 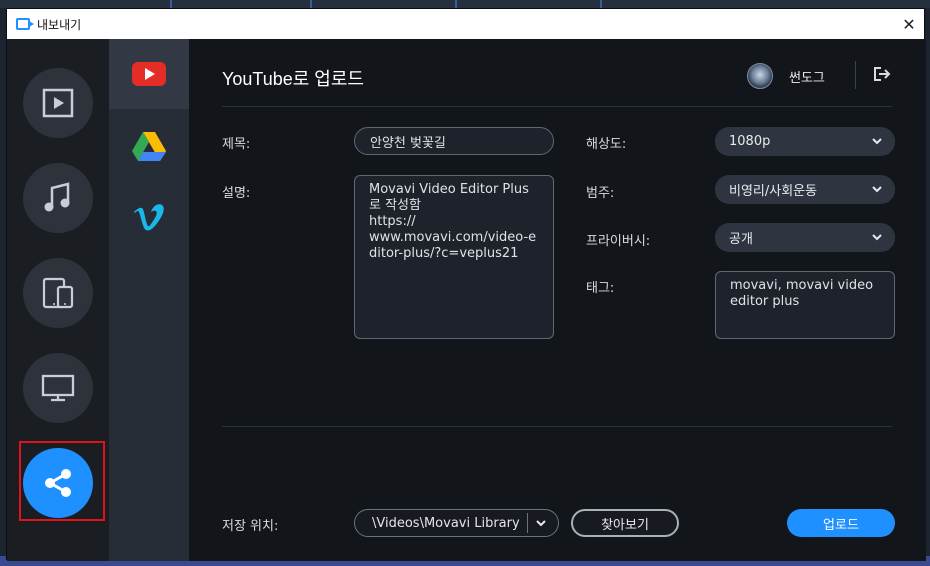 I want to click on service-vimeo, so click(x=149, y=218).